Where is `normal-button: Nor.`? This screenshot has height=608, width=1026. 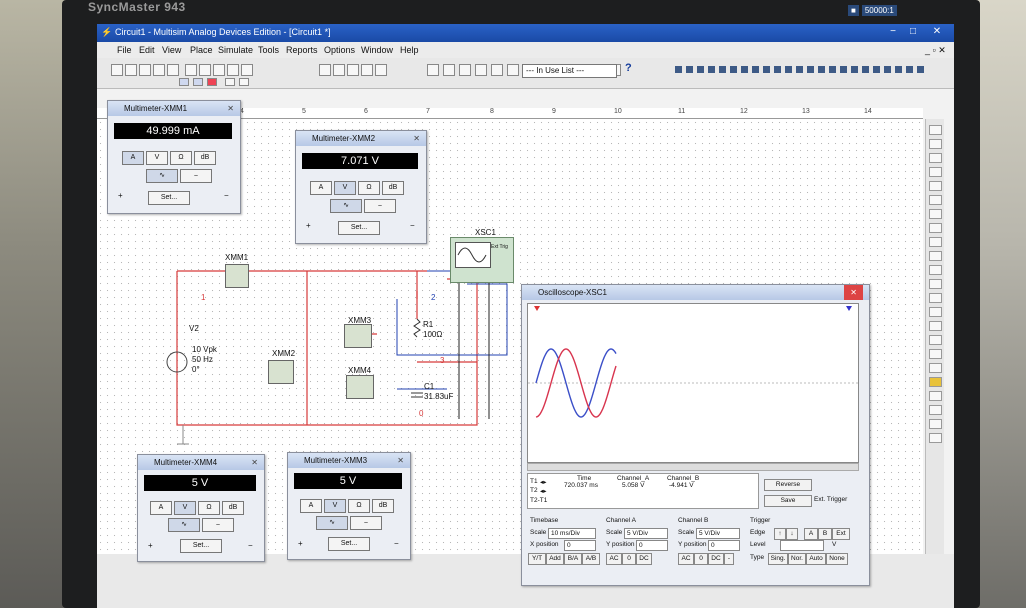
normal-button: Nor. is located at coordinates (797, 559).